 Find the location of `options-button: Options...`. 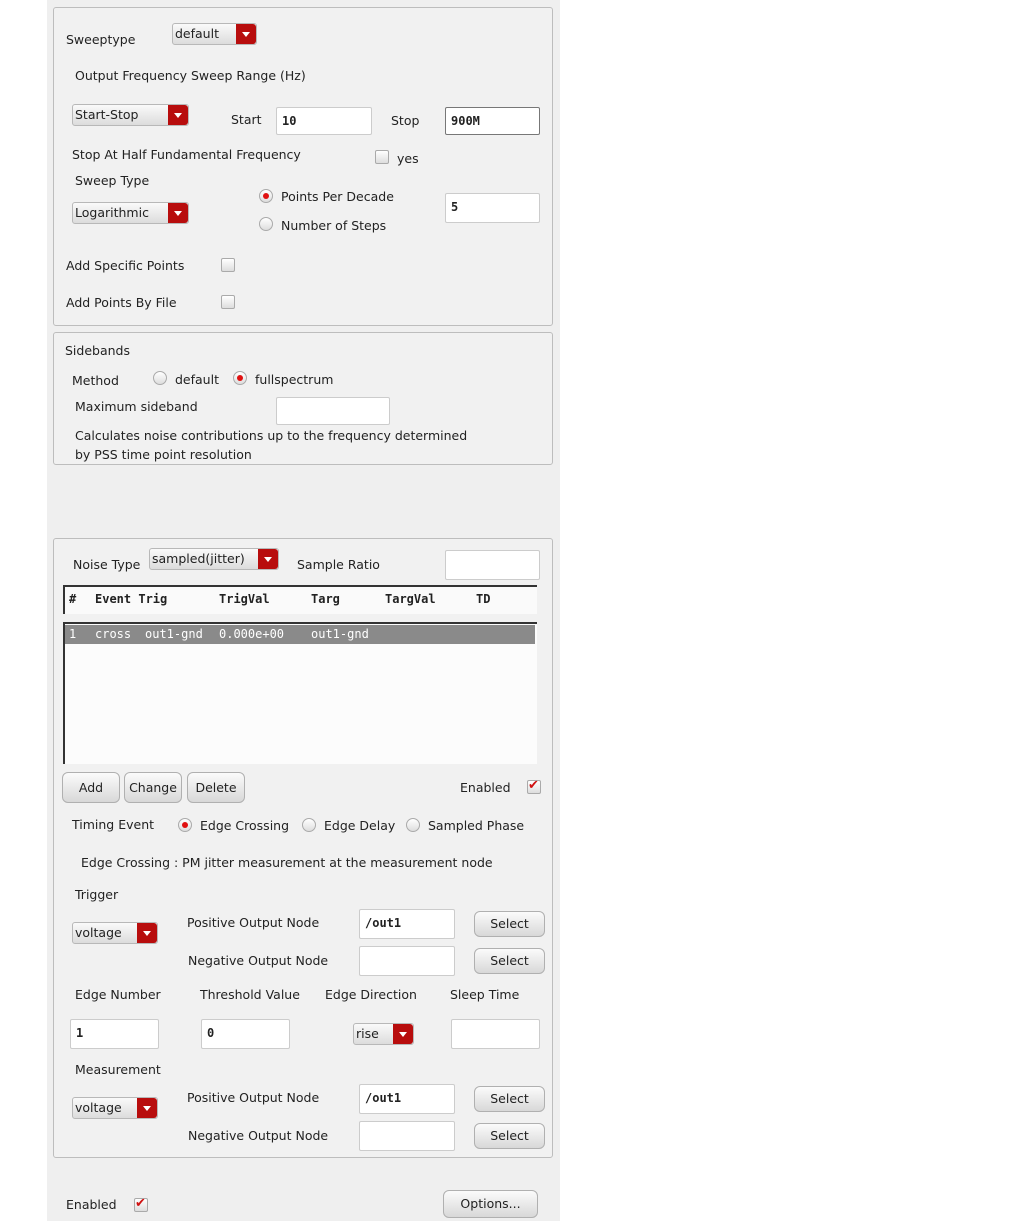

options-button: Options... is located at coordinates (490, 1204).